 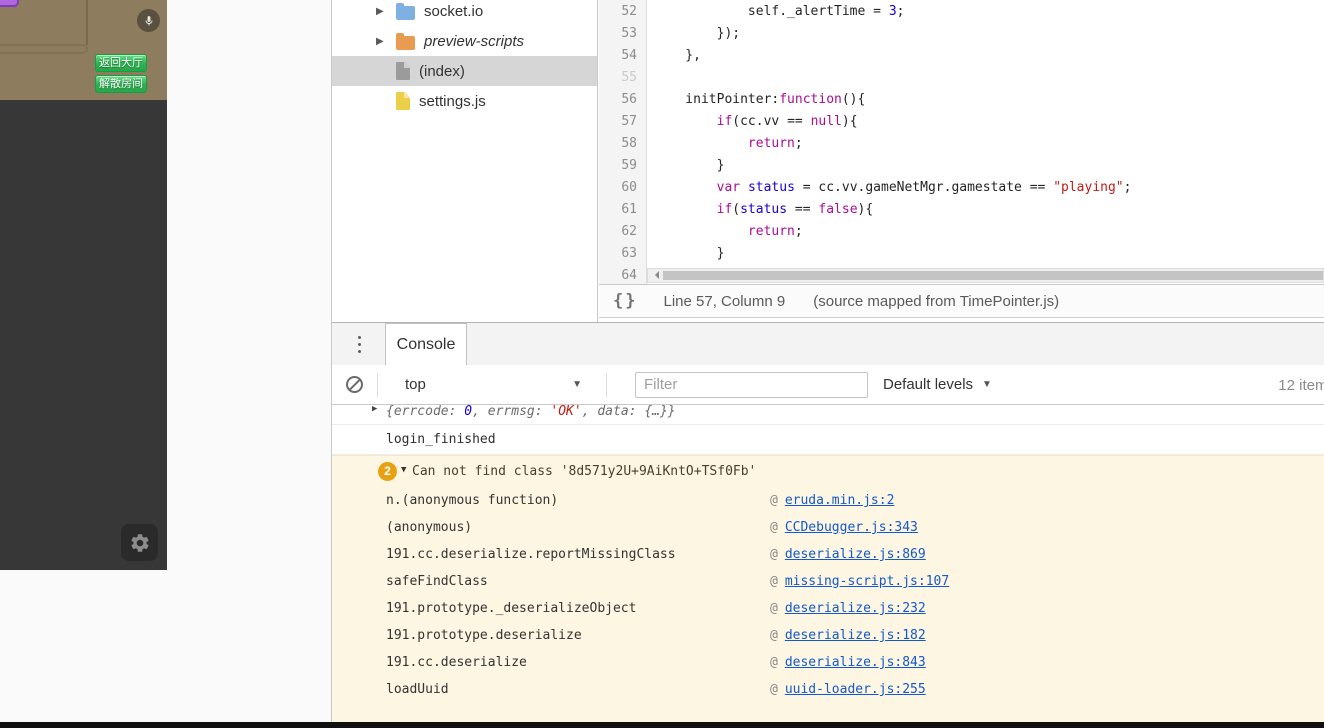 What do you see at coordinates (623, 274) in the screenshot?
I see `line-number: 64` at bounding box center [623, 274].